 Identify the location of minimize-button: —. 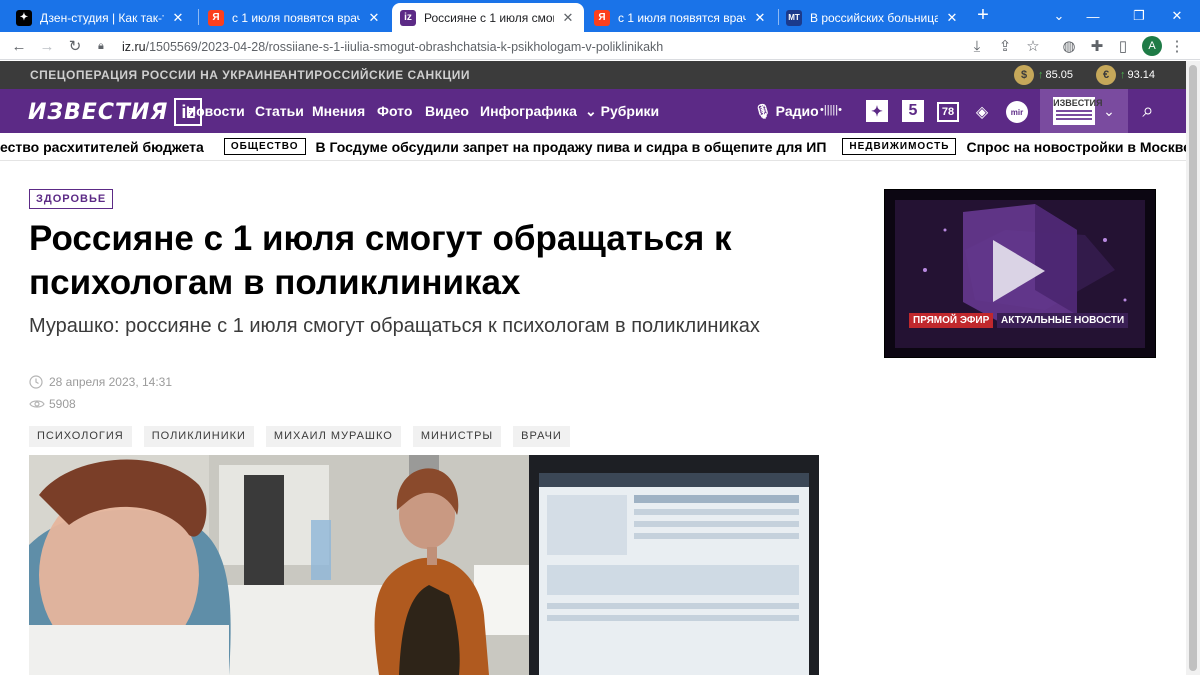
(1093, 16).